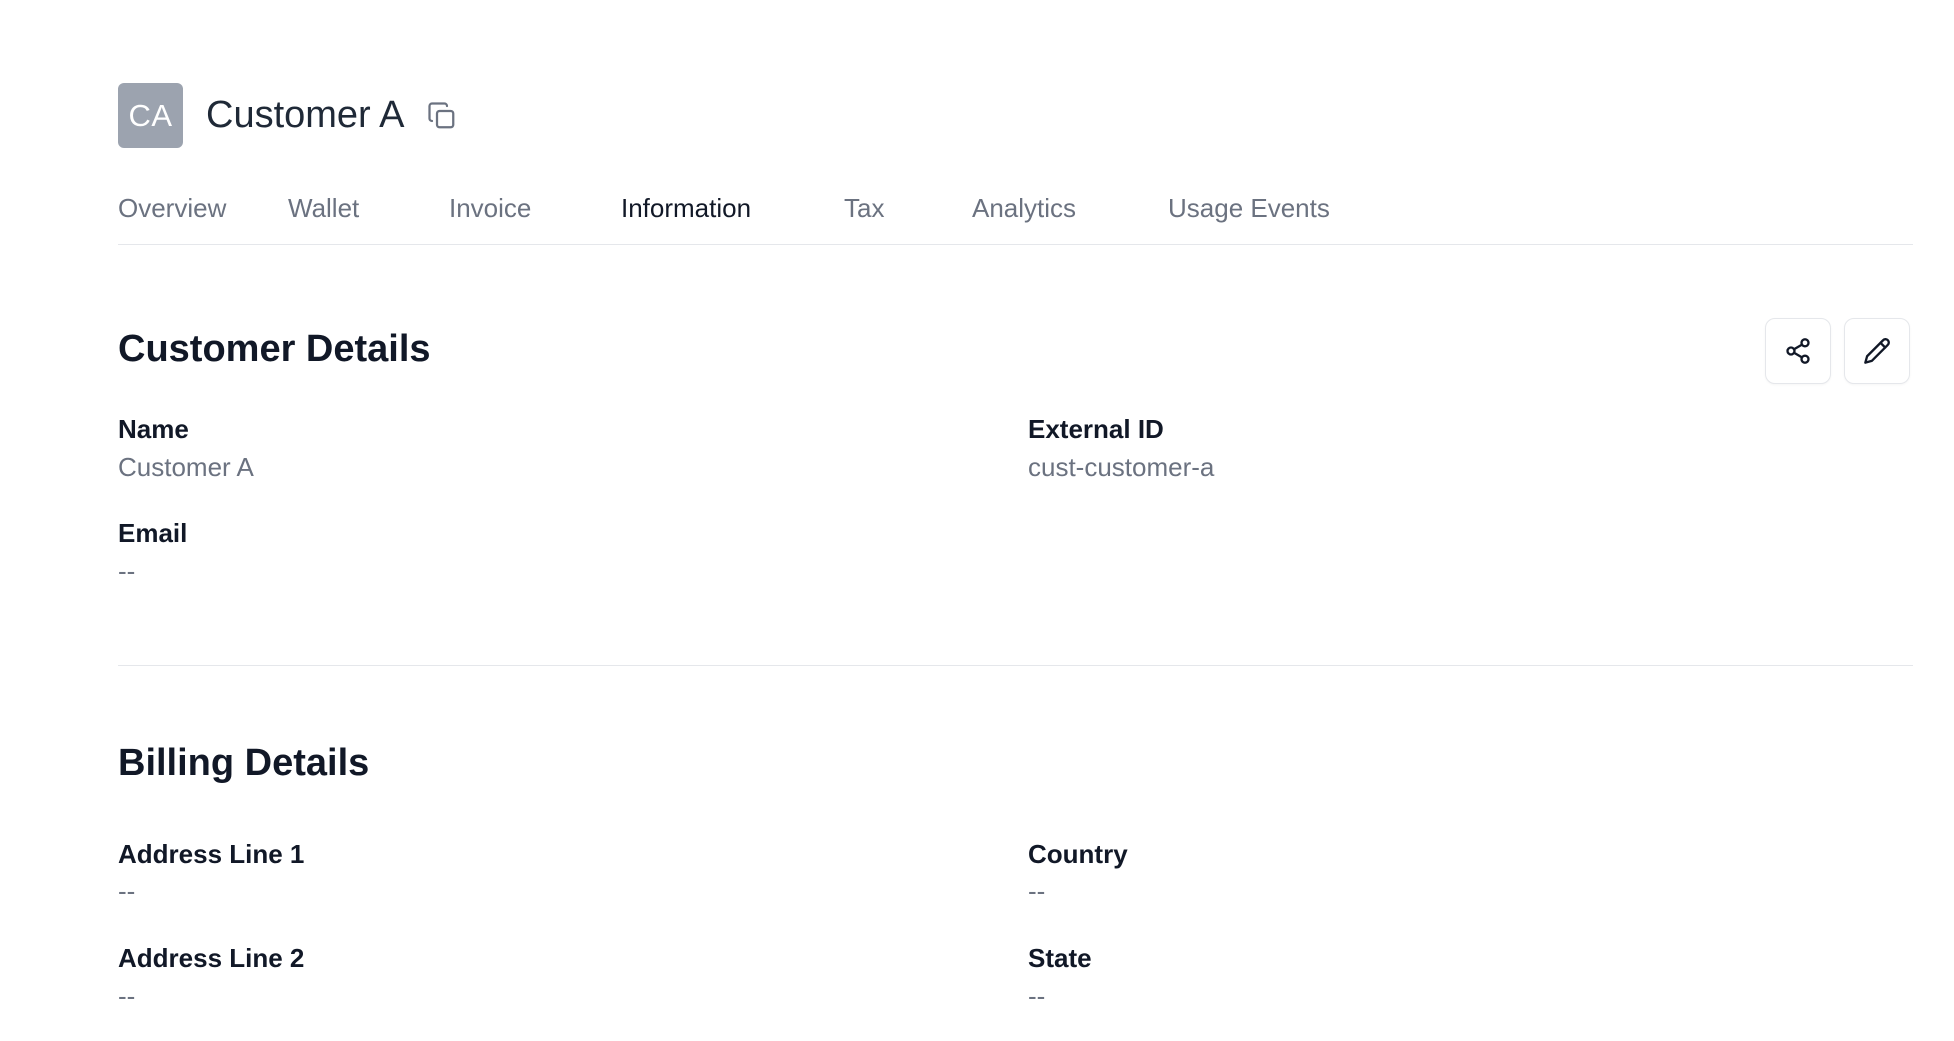 This screenshot has width=1954, height=1041. Describe the element at coordinates (1024, 208) in the screenshot. I see `tab-analytics: Analytics` at that location.